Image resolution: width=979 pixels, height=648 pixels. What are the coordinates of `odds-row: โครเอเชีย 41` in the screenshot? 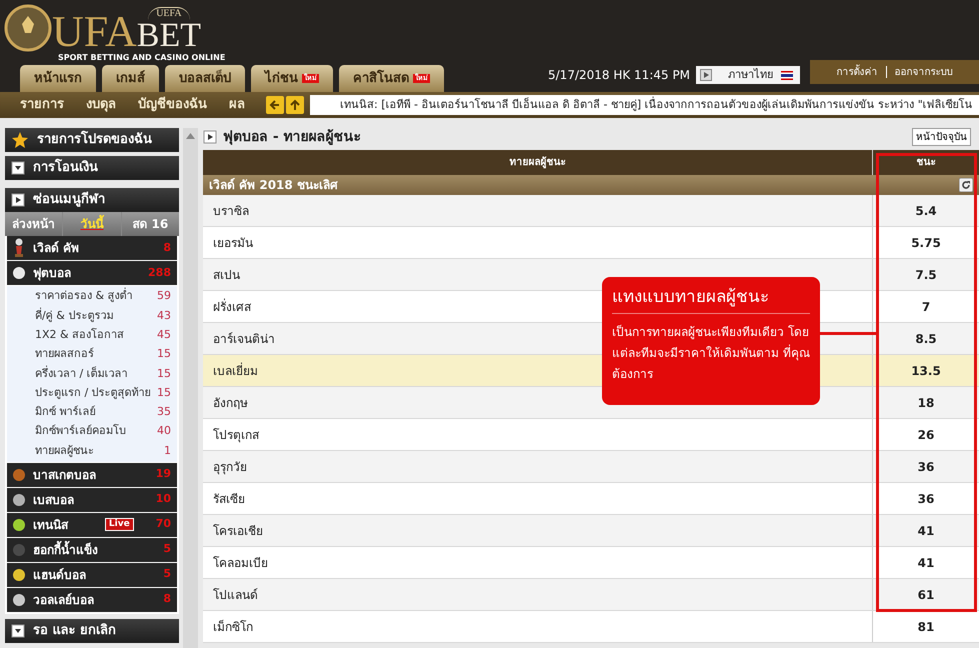 It's located at (591, 531).